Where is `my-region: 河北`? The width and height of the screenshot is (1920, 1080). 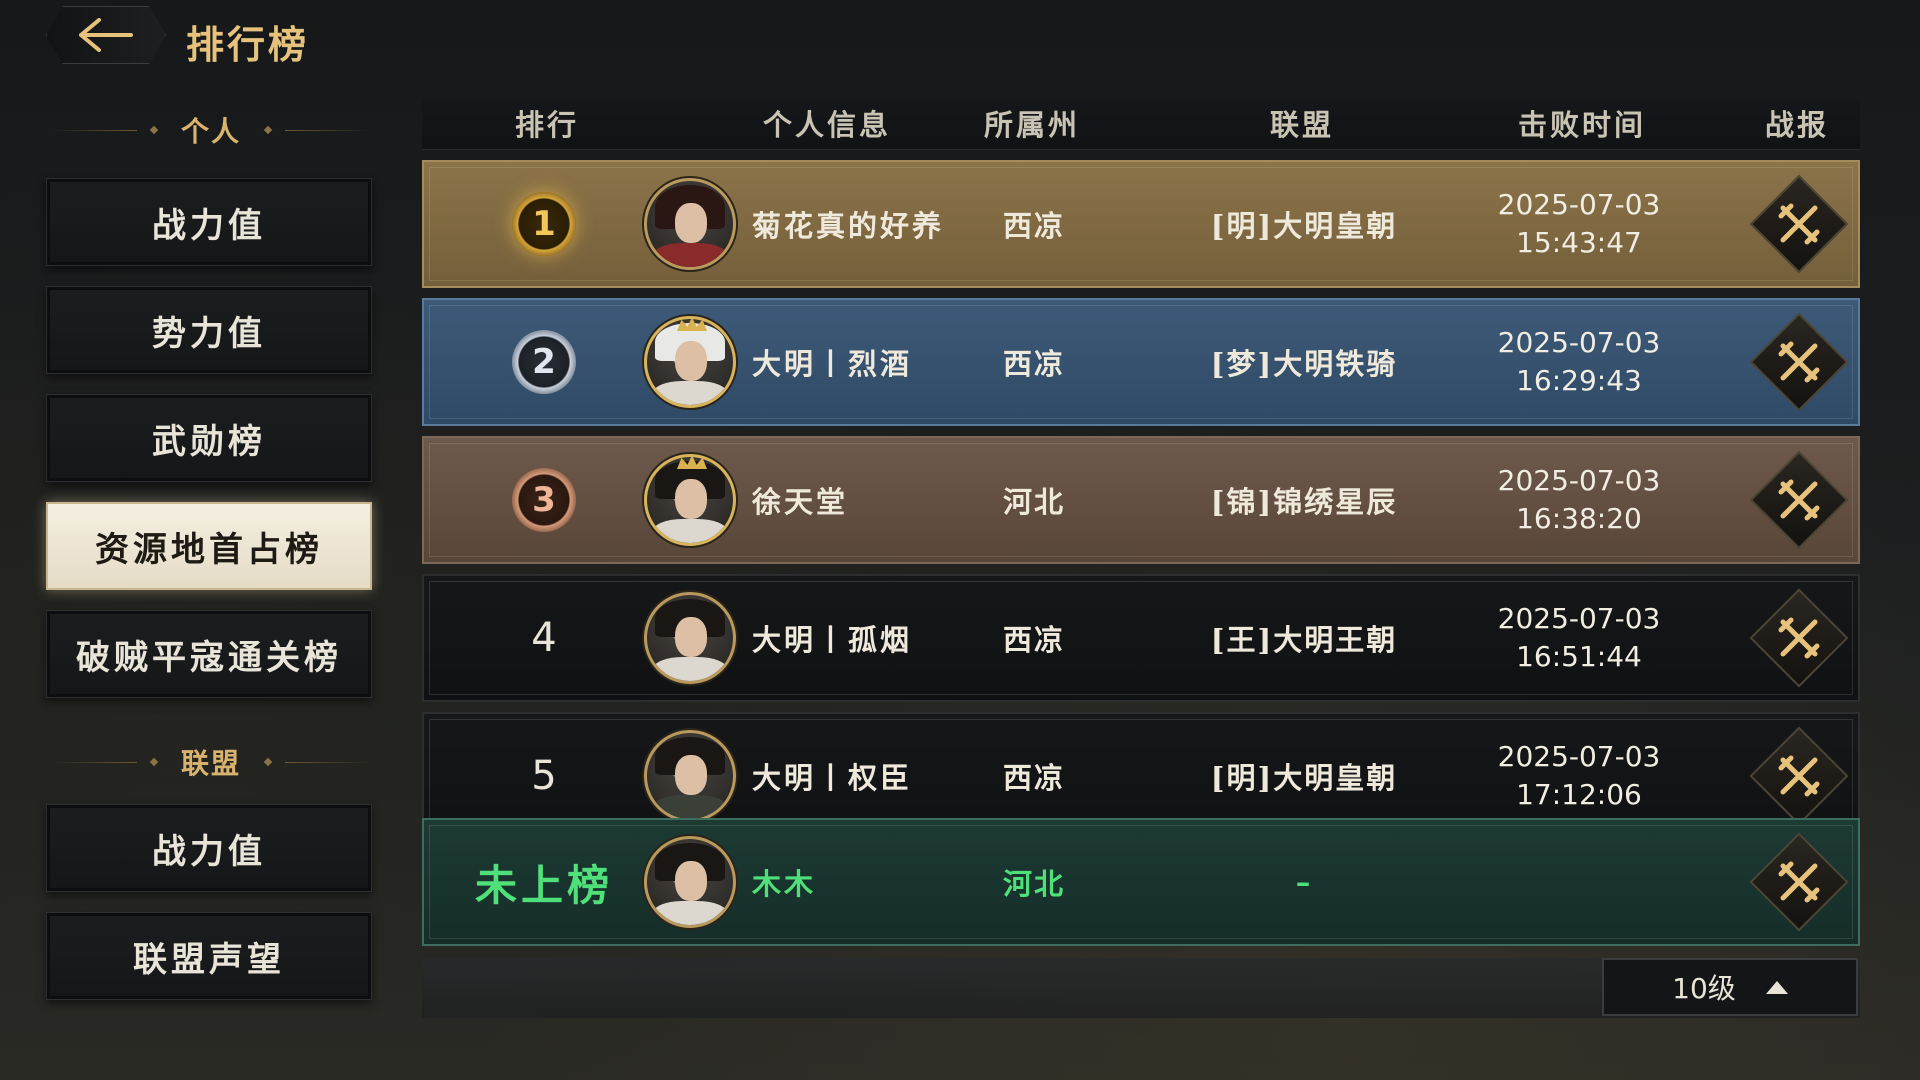 my-region: 河北 is located at coordinates (1033, 884).